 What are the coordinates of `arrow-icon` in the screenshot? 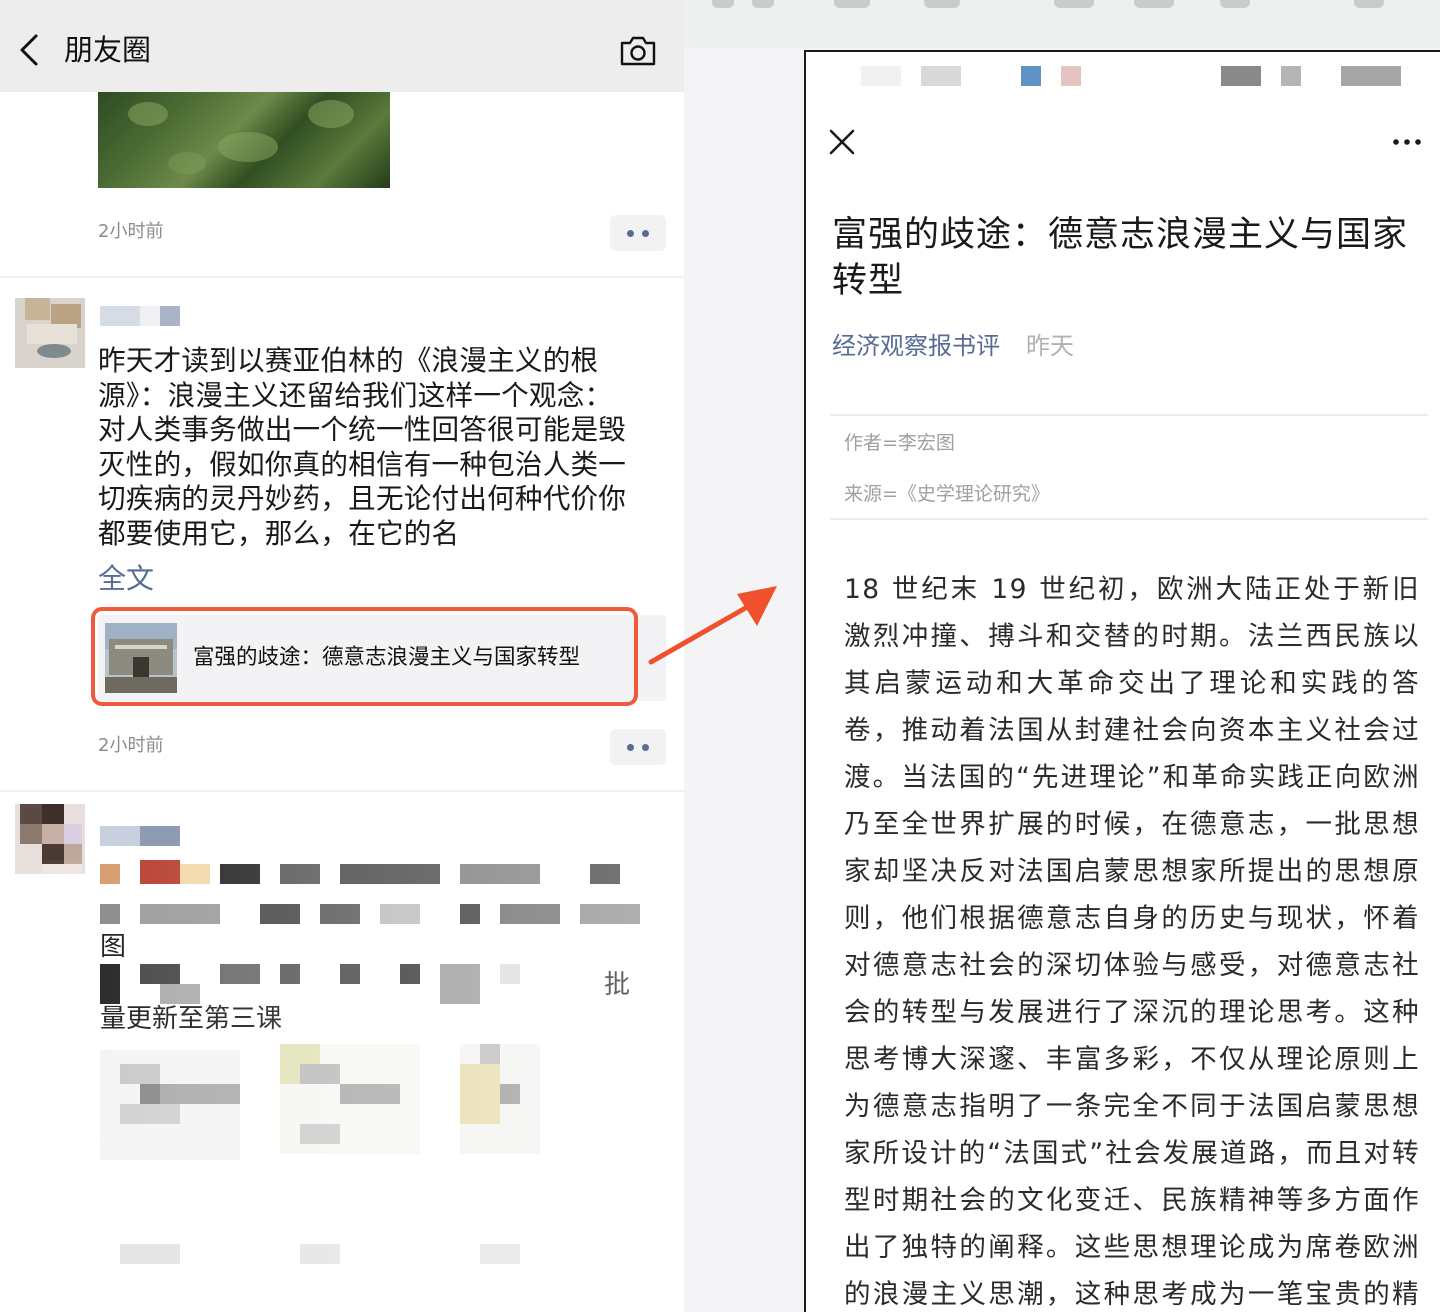 It's located at (712, 625).